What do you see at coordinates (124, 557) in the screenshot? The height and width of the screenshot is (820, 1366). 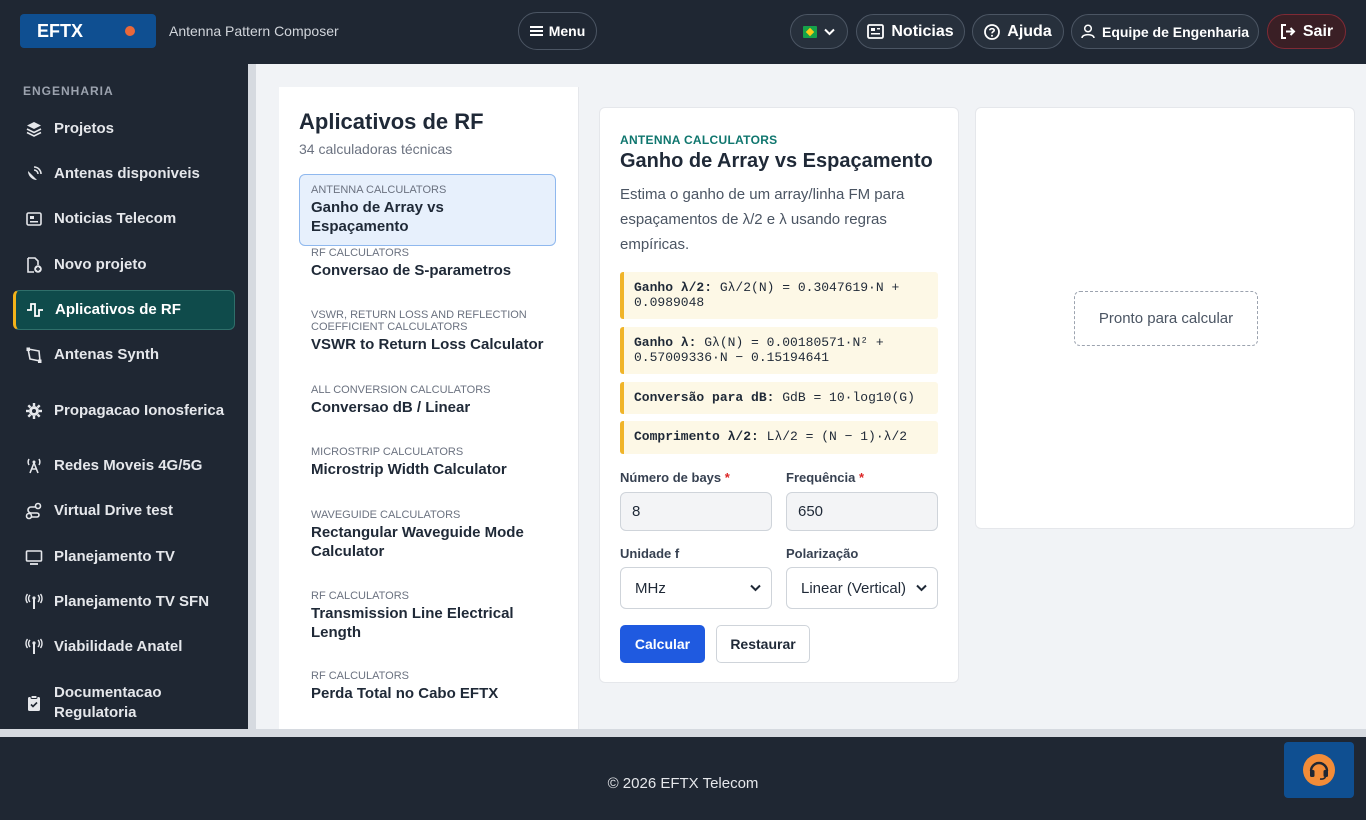 I see `sidebar-item-planejamento-tv: Planejamento TV` at bounding box center [124, 557].